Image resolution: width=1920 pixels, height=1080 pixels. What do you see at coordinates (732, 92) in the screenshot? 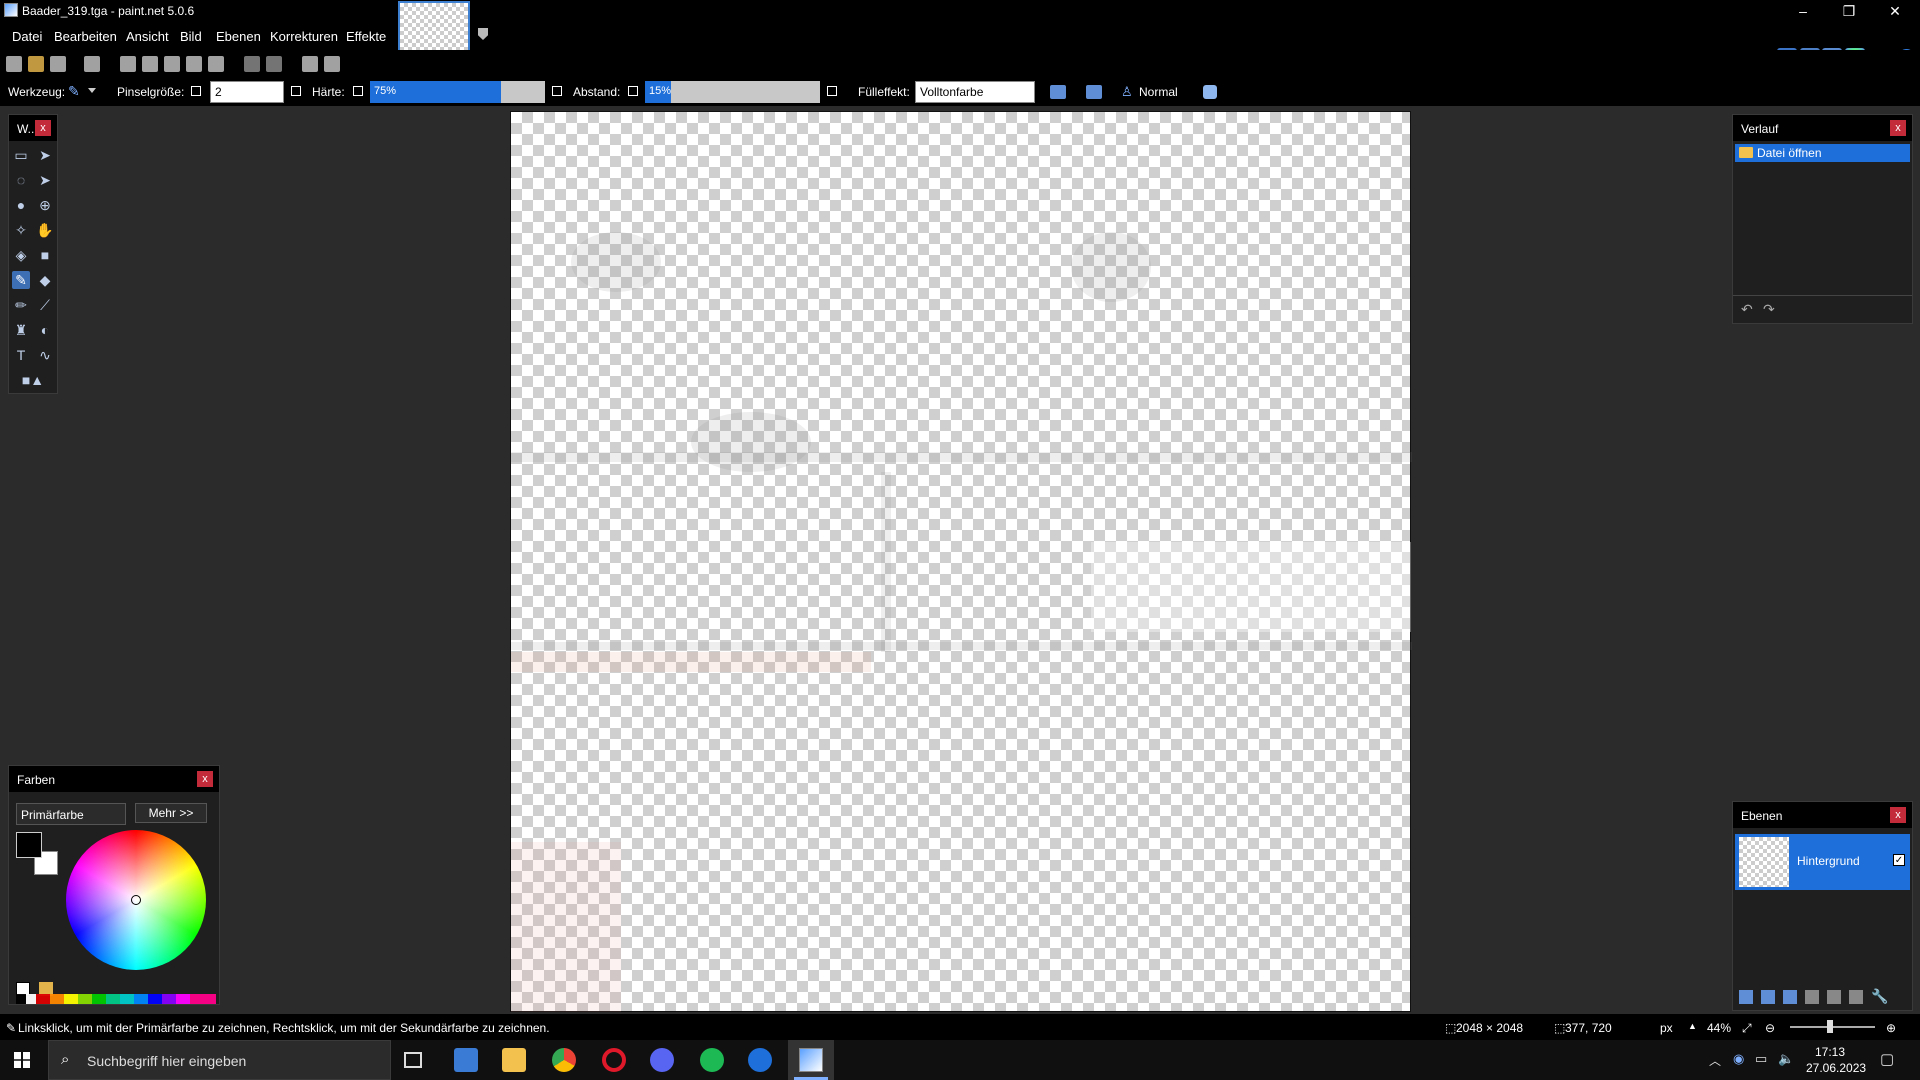
I see `spacing-slider` at bounding box center [732, 92].